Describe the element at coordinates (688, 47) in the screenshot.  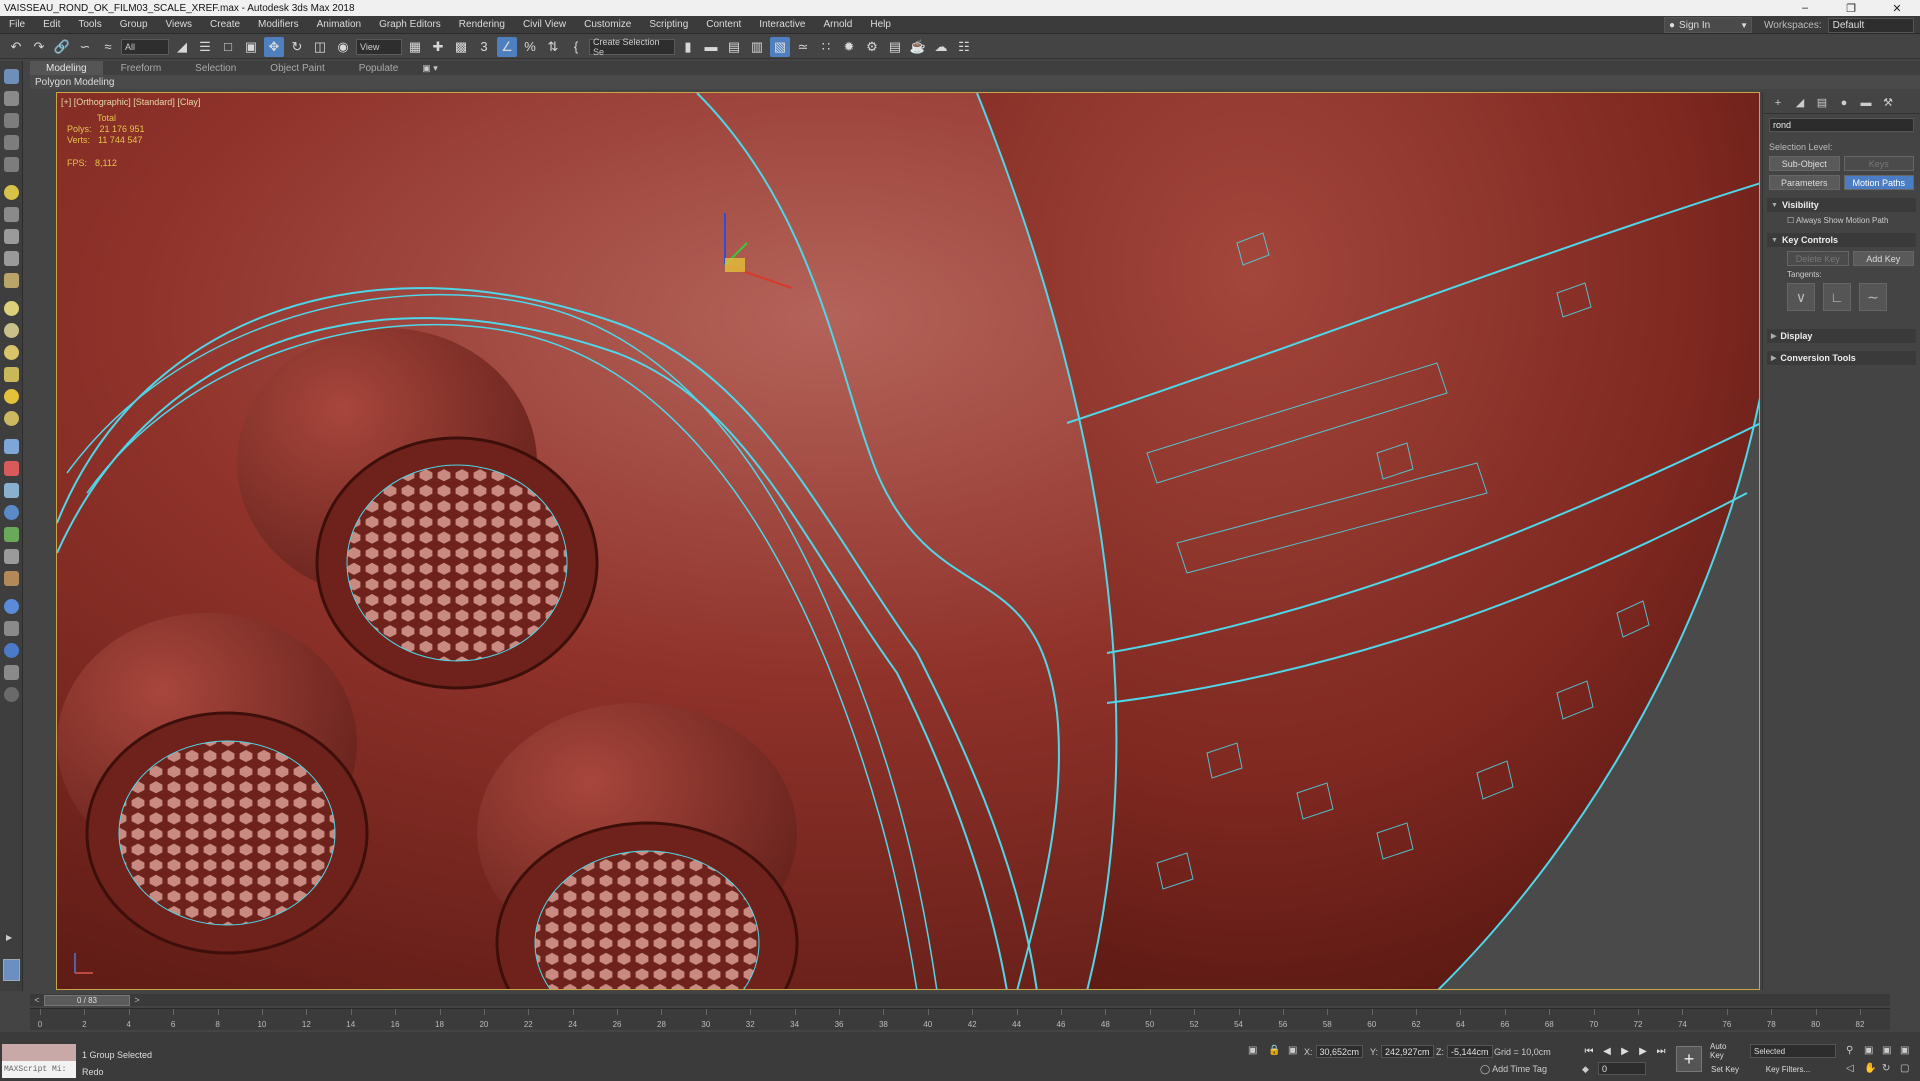
I see `mirror-icon: ▮` at that location.